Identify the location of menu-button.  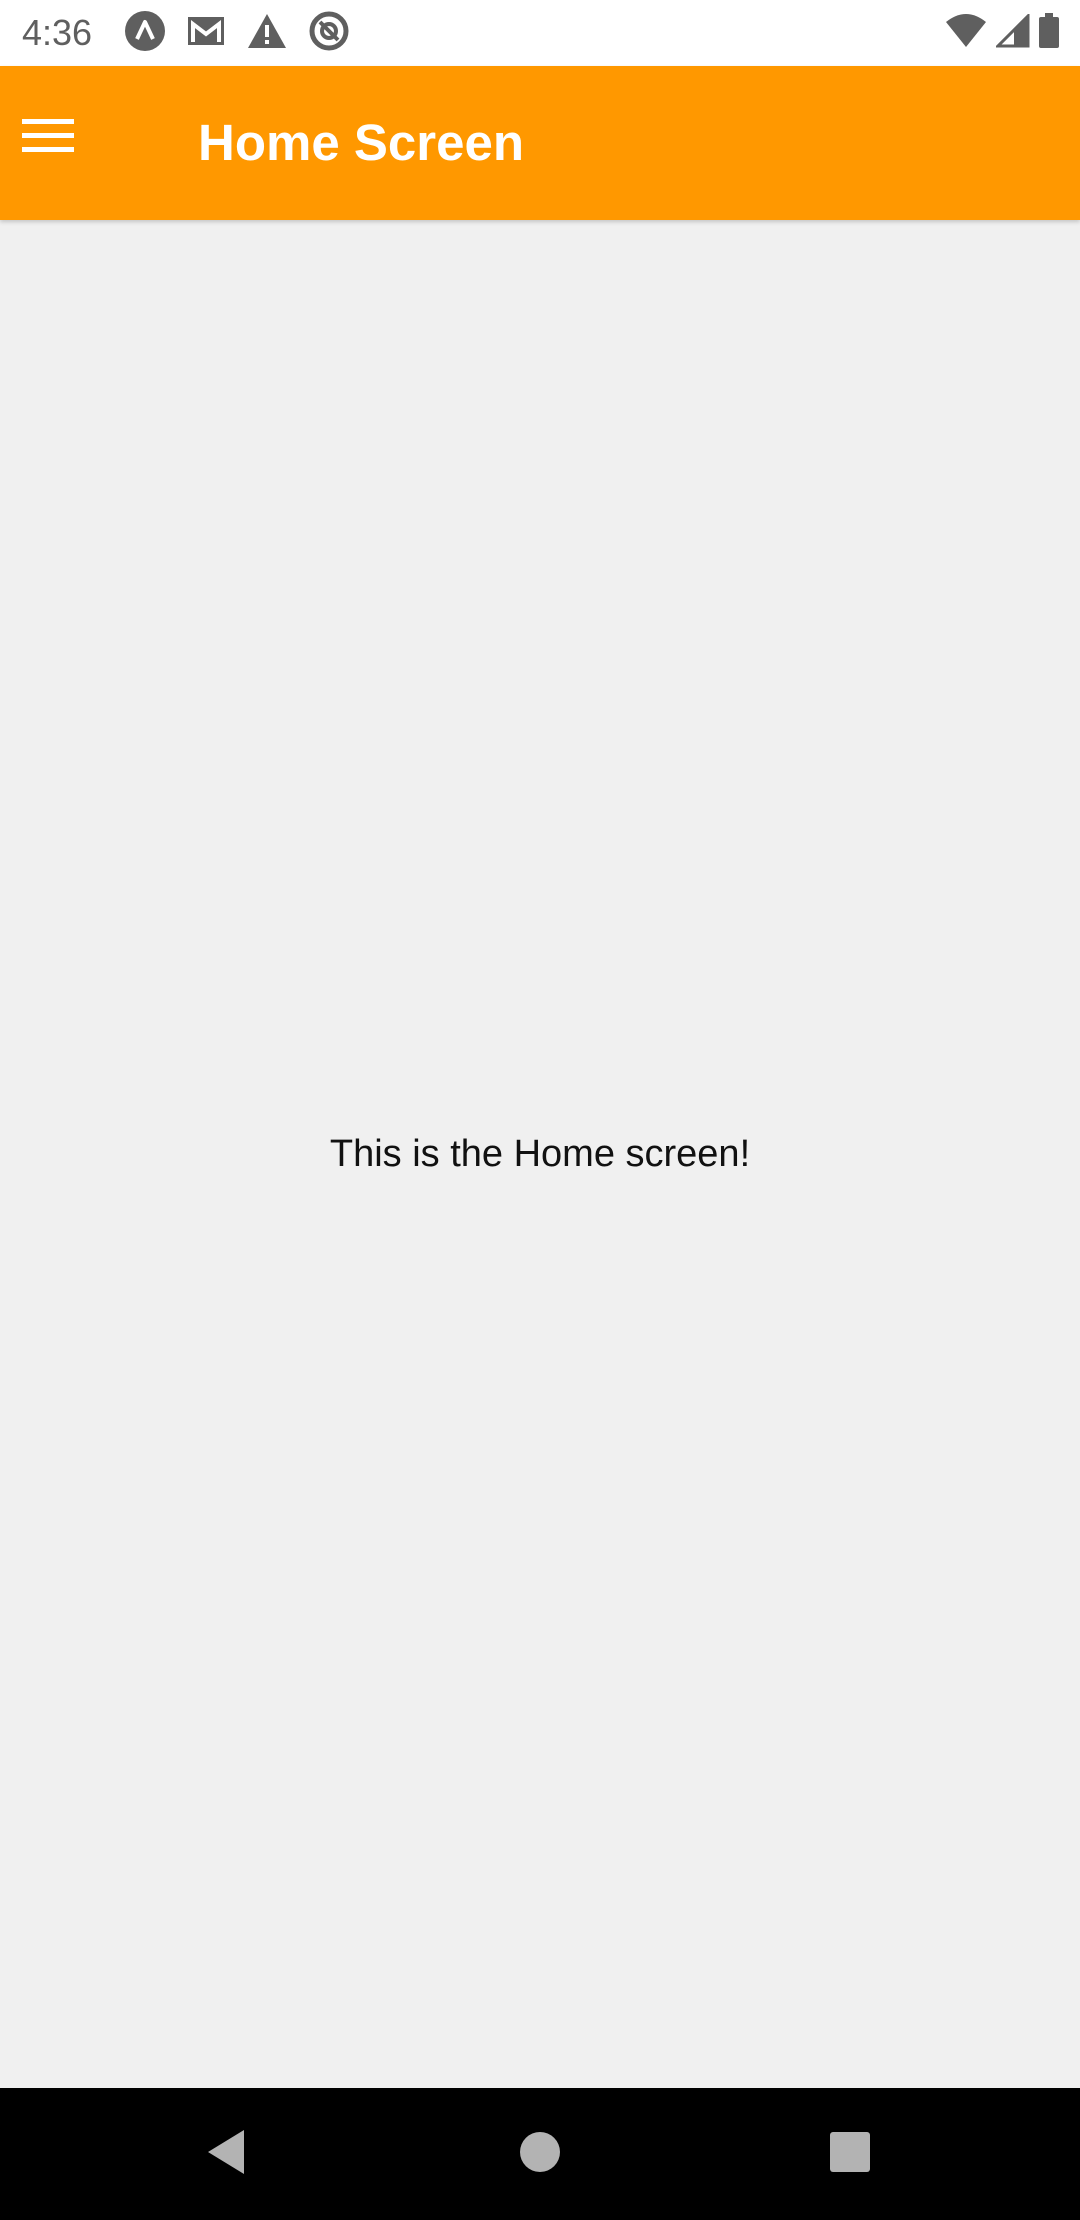
(48, 138).